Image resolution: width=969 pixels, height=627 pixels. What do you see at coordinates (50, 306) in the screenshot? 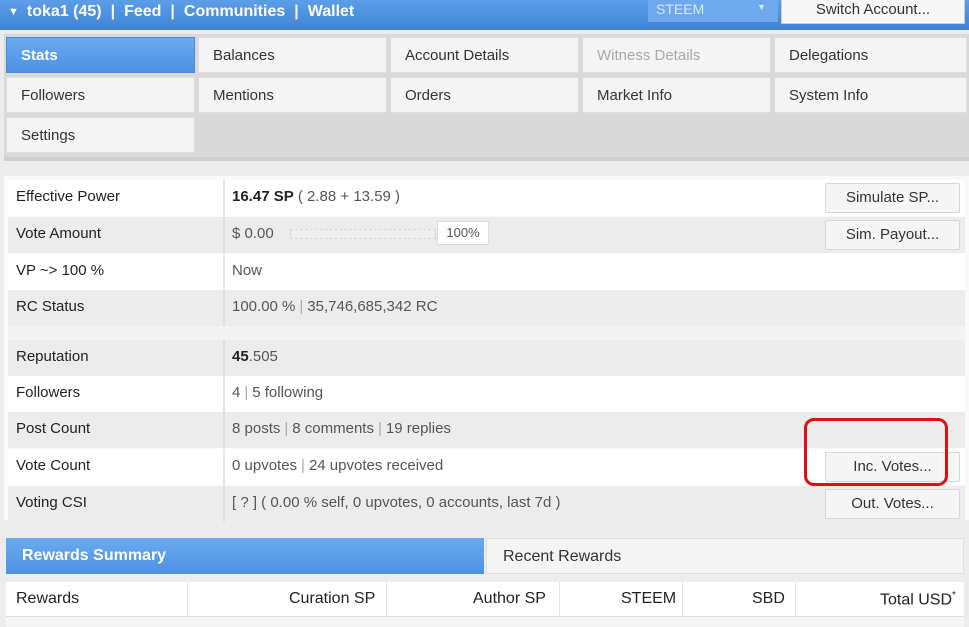
I see `row-label: RC Status` at bounding box center [50, 306].